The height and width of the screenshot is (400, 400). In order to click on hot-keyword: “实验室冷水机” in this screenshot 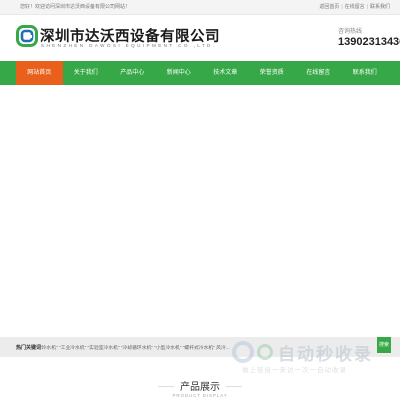, I will do `click(104, 348)`.